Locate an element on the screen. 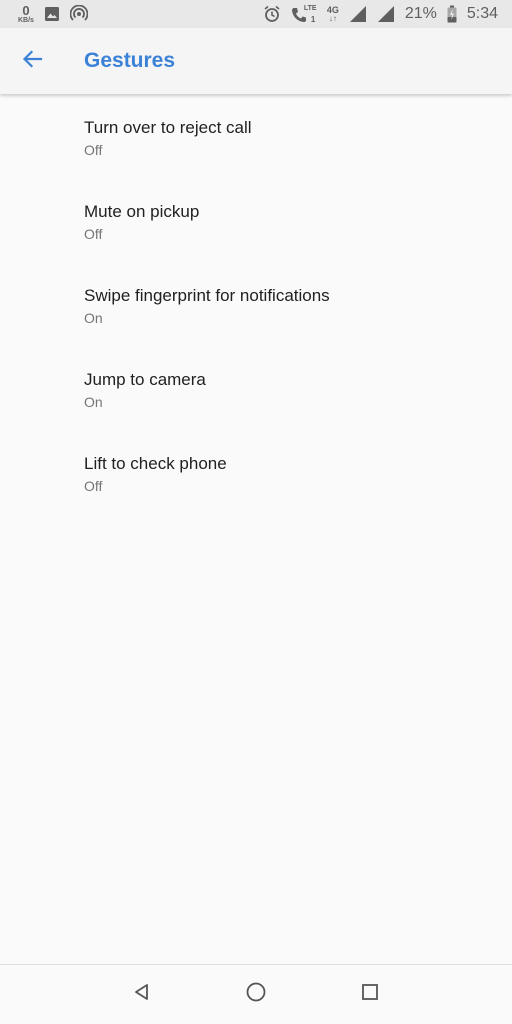 This screenshot has width=512, height=1024. recents-square-icon is located at coordinates (370, 994).